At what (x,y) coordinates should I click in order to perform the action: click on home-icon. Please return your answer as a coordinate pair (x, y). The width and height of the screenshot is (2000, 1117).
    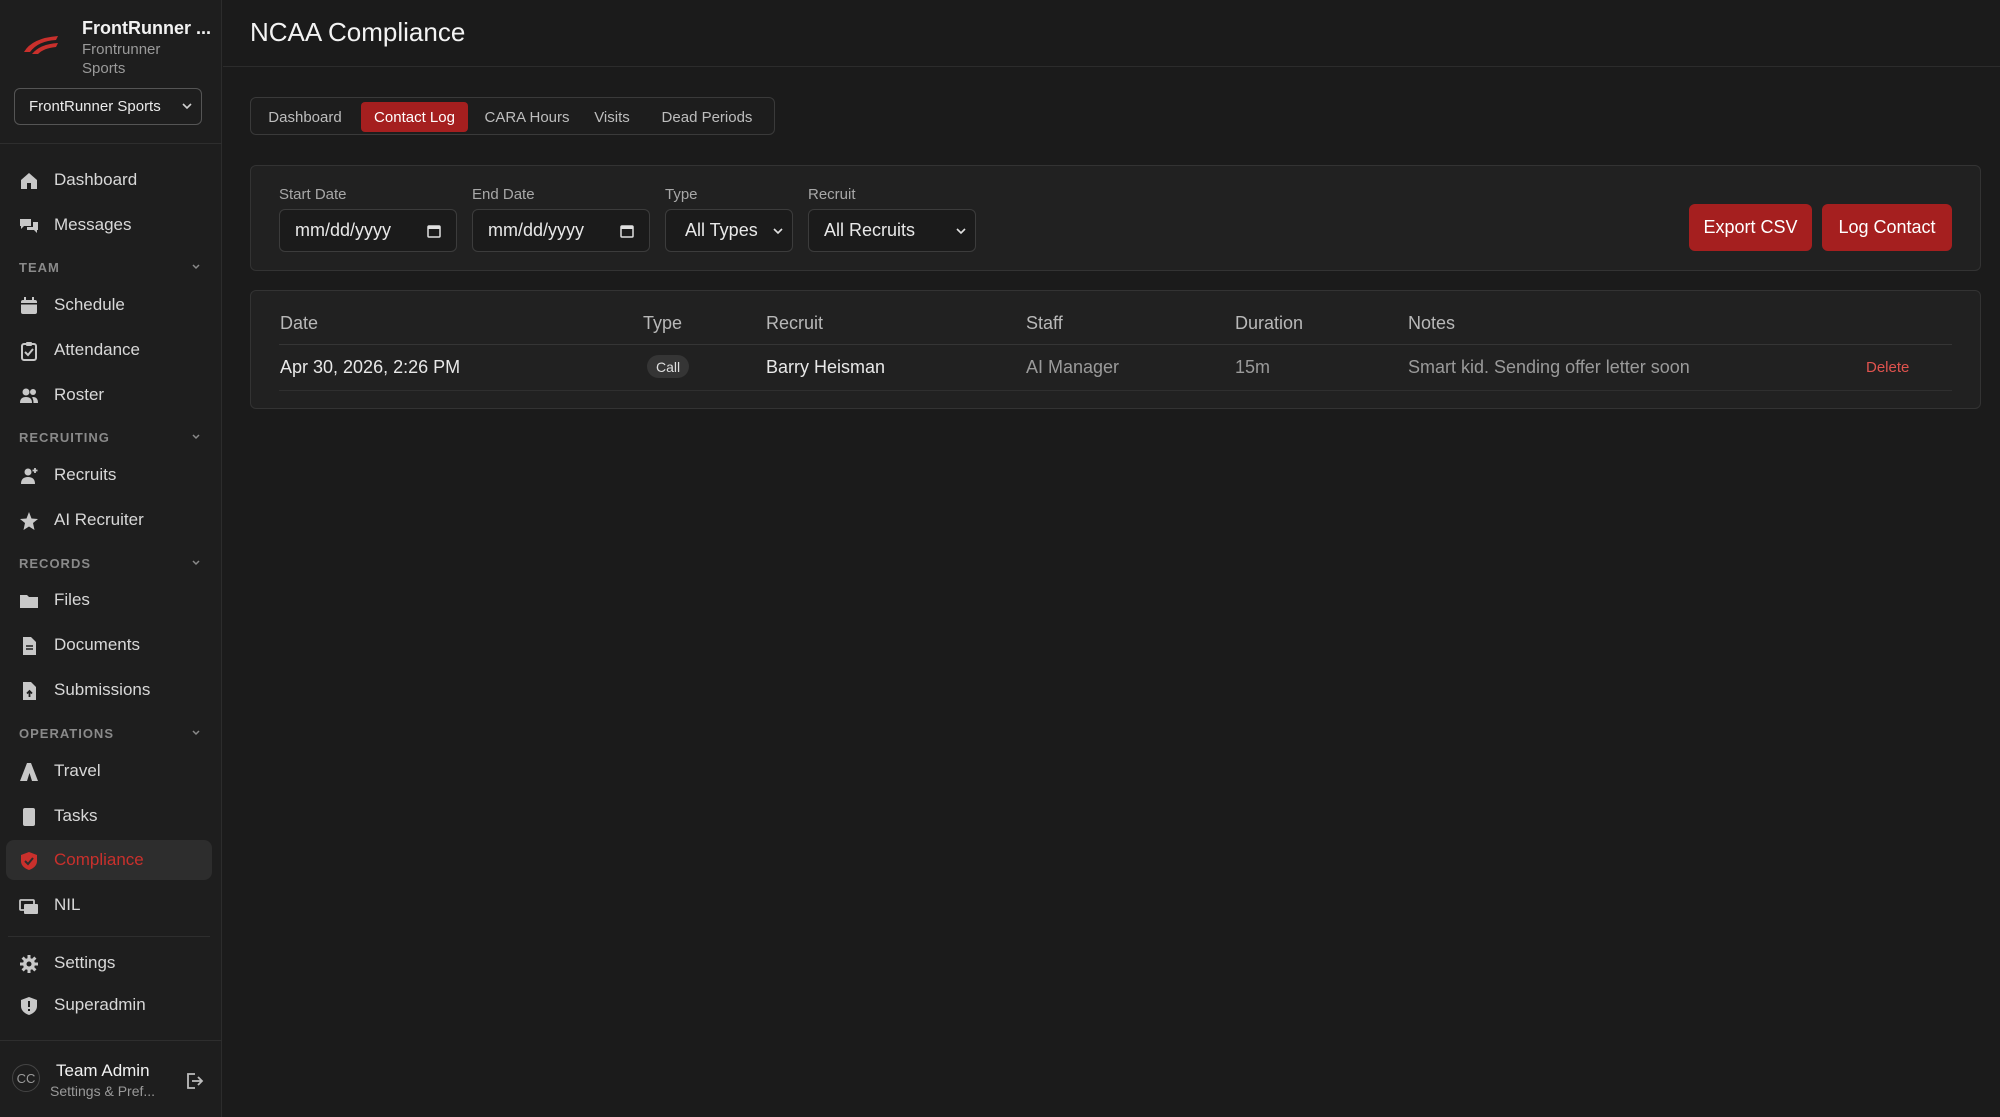
    Looking at the image, I should click on (29, 181).